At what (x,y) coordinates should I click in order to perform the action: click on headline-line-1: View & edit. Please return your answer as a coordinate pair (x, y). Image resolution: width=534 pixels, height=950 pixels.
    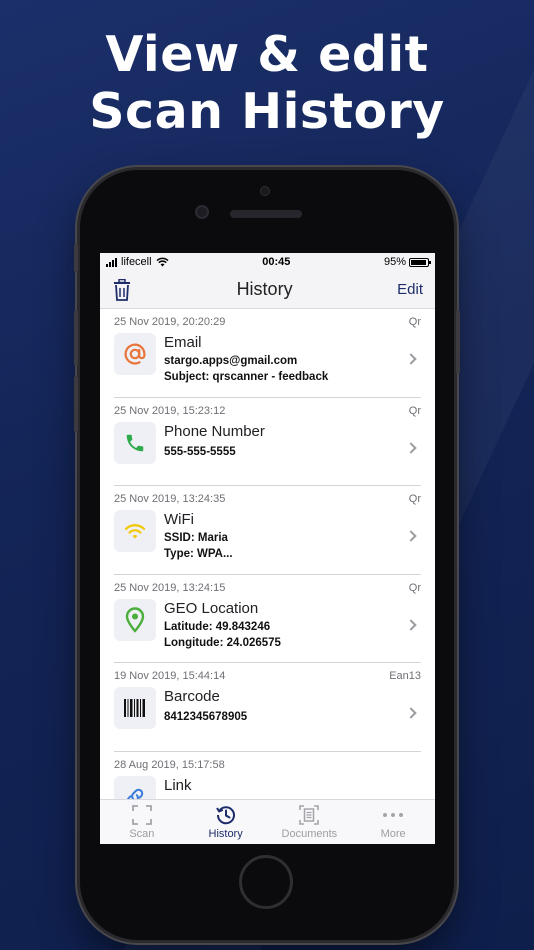
    Looking at the image, I should click on (267, 54).